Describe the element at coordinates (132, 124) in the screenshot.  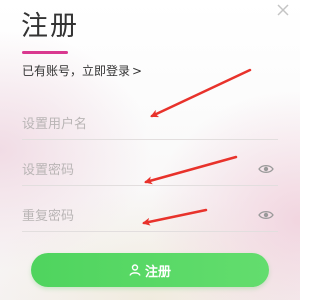
I see `username-input` at that location.